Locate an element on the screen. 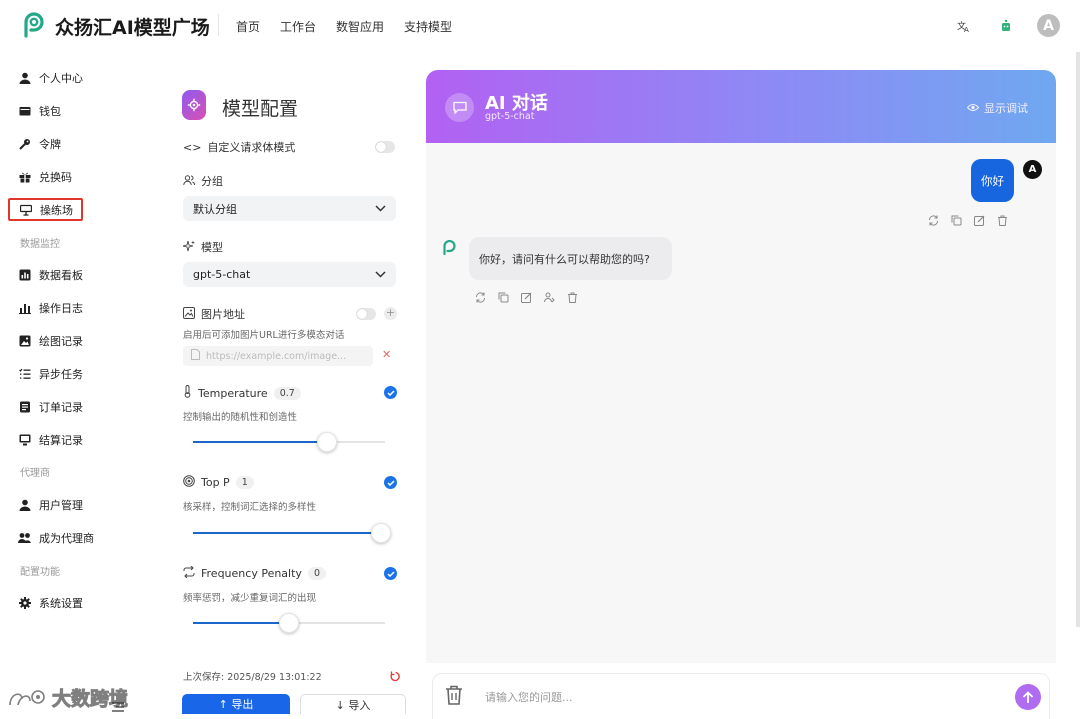 The height and width of the screenshot is (719, 1080). nav-data-apps: 数智应用 is located at coordinates (360, 26).